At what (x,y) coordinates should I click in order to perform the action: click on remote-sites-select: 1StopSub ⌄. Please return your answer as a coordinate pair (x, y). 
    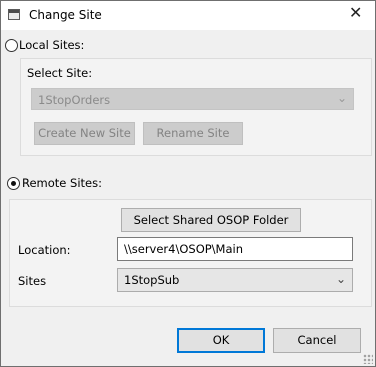
    Looking at the image, I should click on (235, 280).